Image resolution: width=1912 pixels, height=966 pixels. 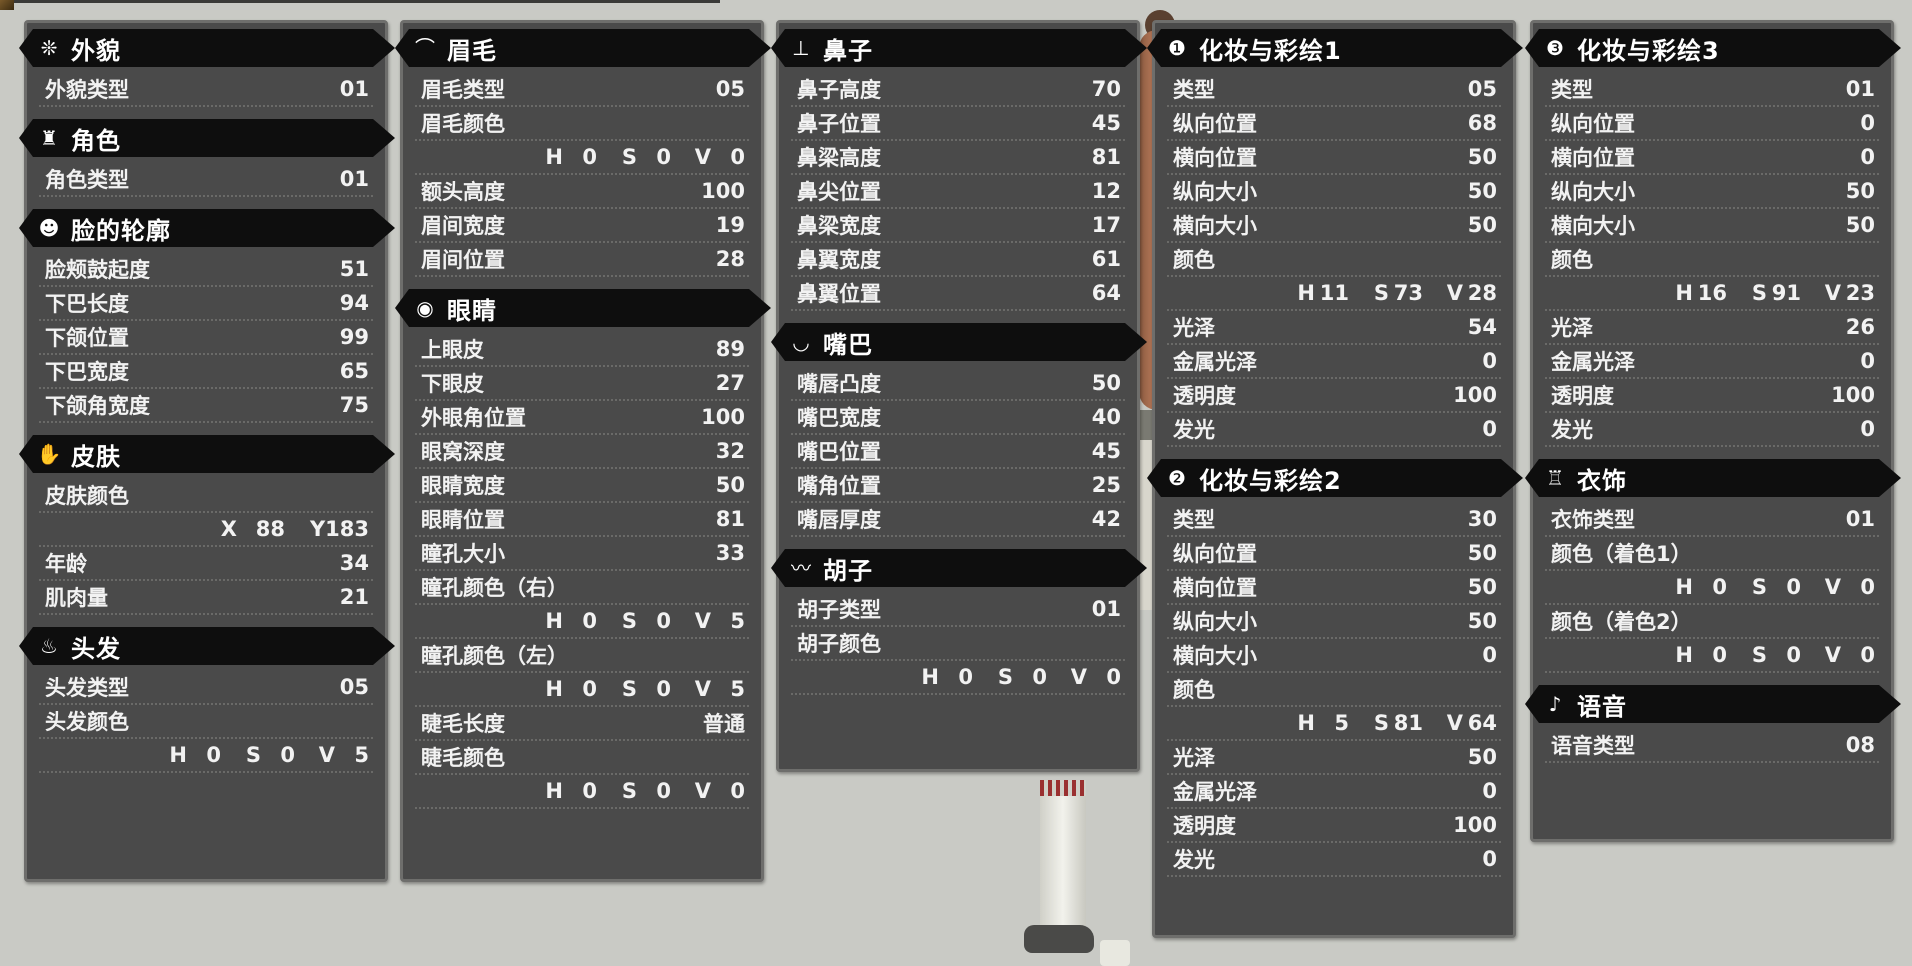 I want to click on section-header-skin: ✋ 皮肤, so click(x=207, y=454).